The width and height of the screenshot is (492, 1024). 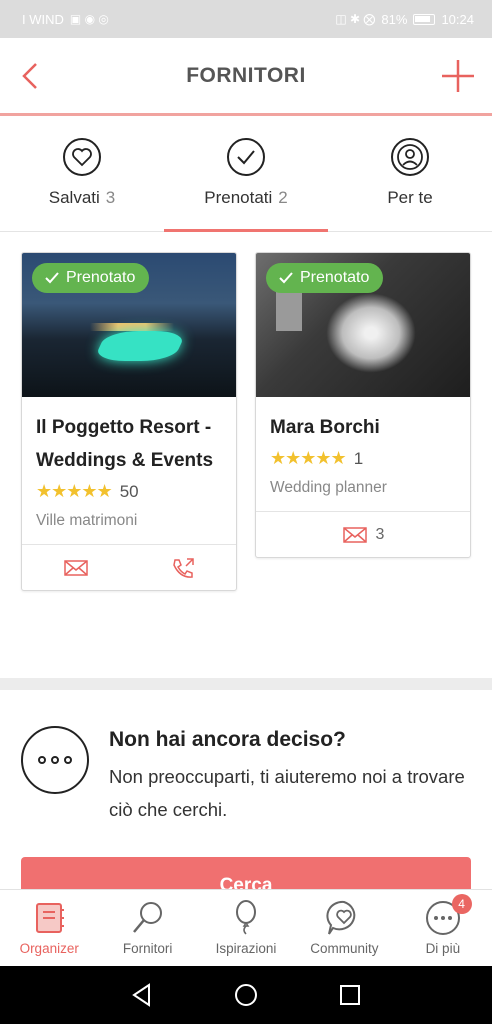 What do you see at coordinates (147, 948) in the screenshot?
I see `nav-label: Fornitori` at bounding box center [147, 948].